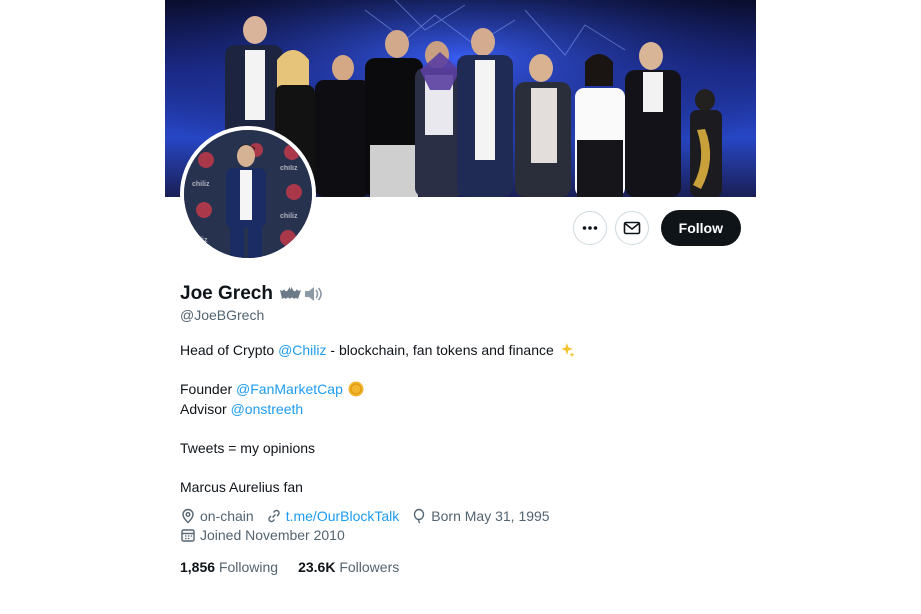 The image size is (921, 614). I want to click on profile-handle: @JoeBGrech, so click(222, 315).